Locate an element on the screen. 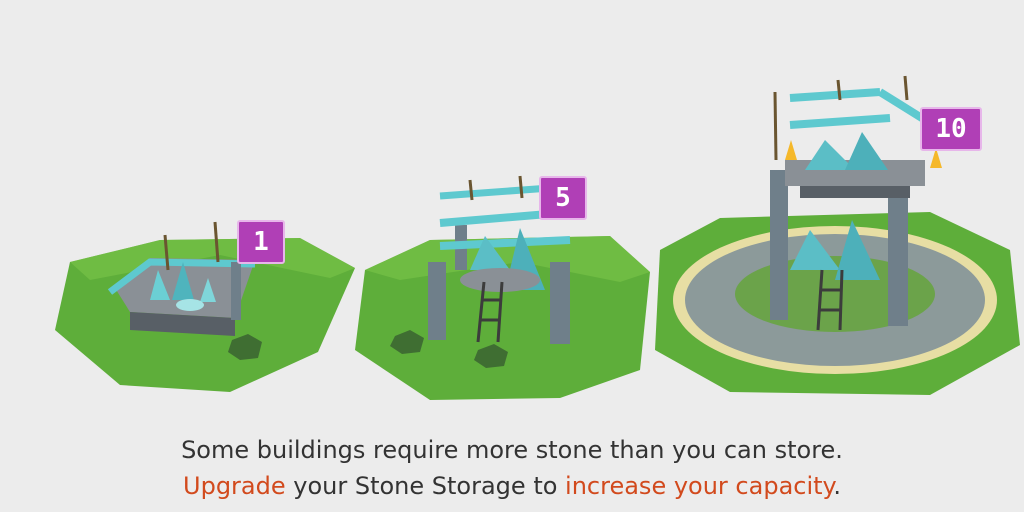  caption-highlight-capacity: increase your capacity is located at coordinates (699, 486).